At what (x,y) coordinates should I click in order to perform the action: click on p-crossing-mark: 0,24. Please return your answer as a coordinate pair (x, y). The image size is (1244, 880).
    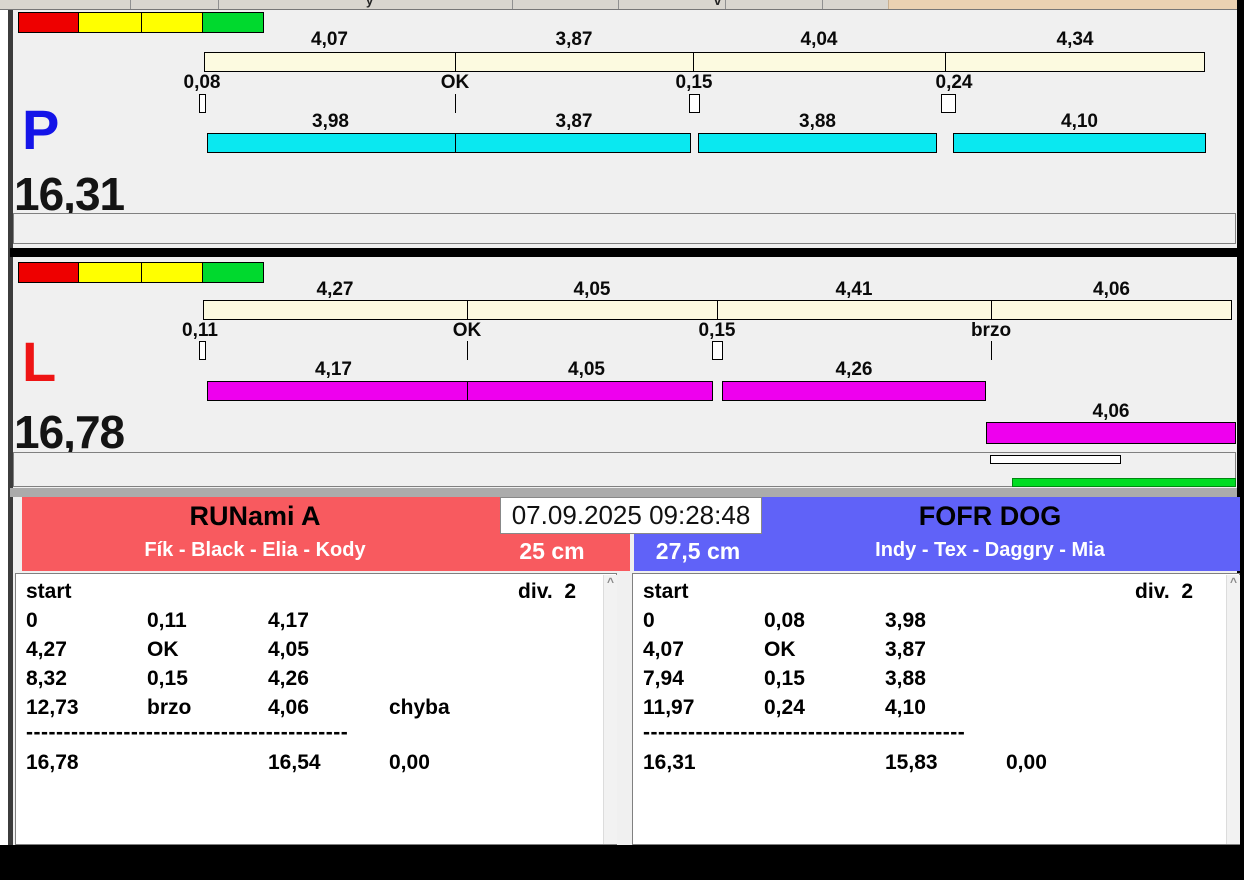
    Looking at the image, I should click on (954, 82).